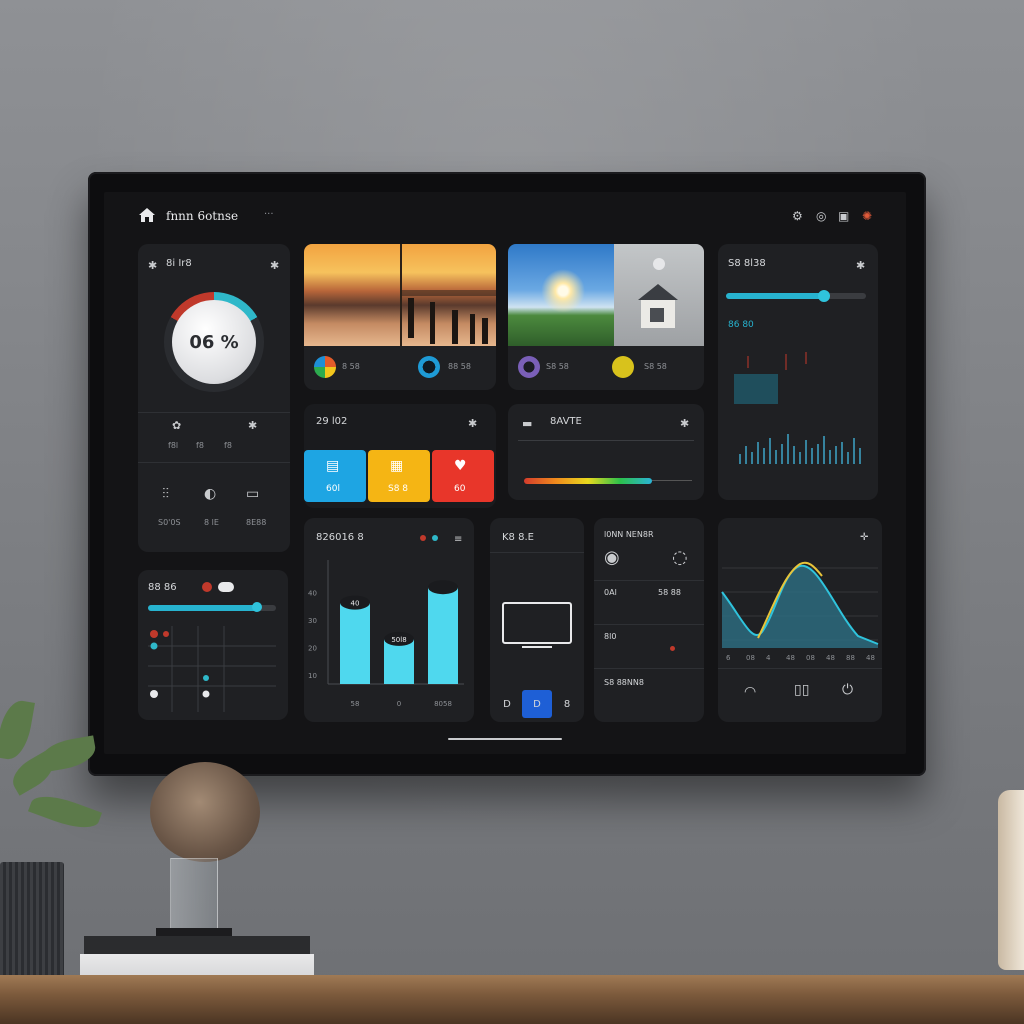  What do you see at coordinates (537, 648) in the screenshot?
I see `tv-stand` at bounding box center [537, 648].